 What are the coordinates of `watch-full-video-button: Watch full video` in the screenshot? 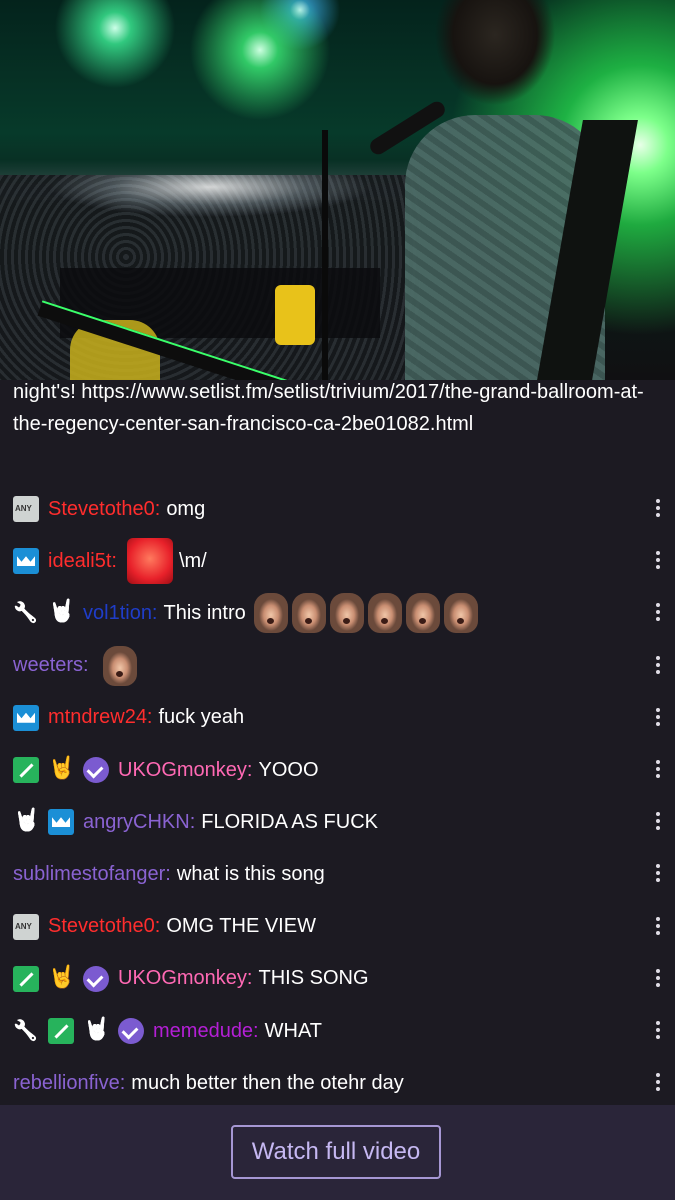 It's located at (336, 1152).